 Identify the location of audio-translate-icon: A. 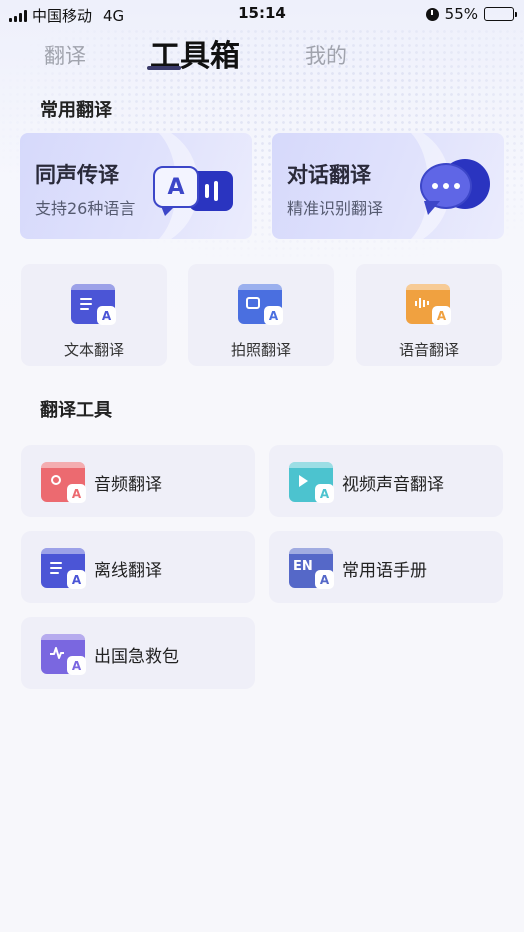
(63, 482).